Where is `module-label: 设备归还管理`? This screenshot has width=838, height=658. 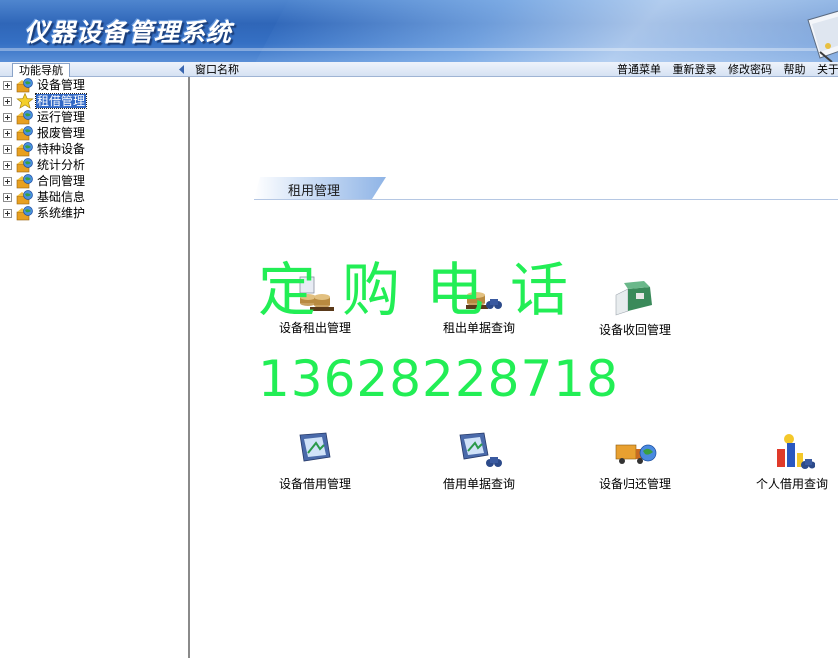
module-label: 设备归还管理 is located at coordinates (634, 484).